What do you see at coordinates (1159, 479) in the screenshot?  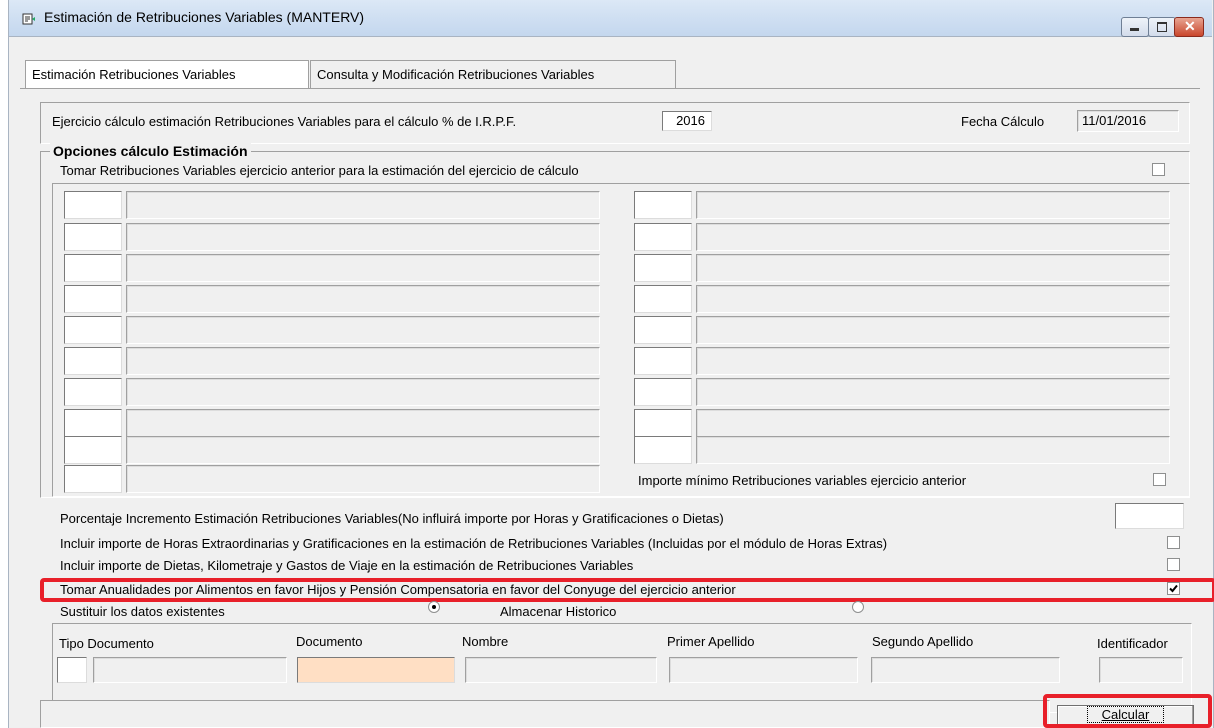 I see `importe-minimo-checkbox` at bounding box center [1159, 479].